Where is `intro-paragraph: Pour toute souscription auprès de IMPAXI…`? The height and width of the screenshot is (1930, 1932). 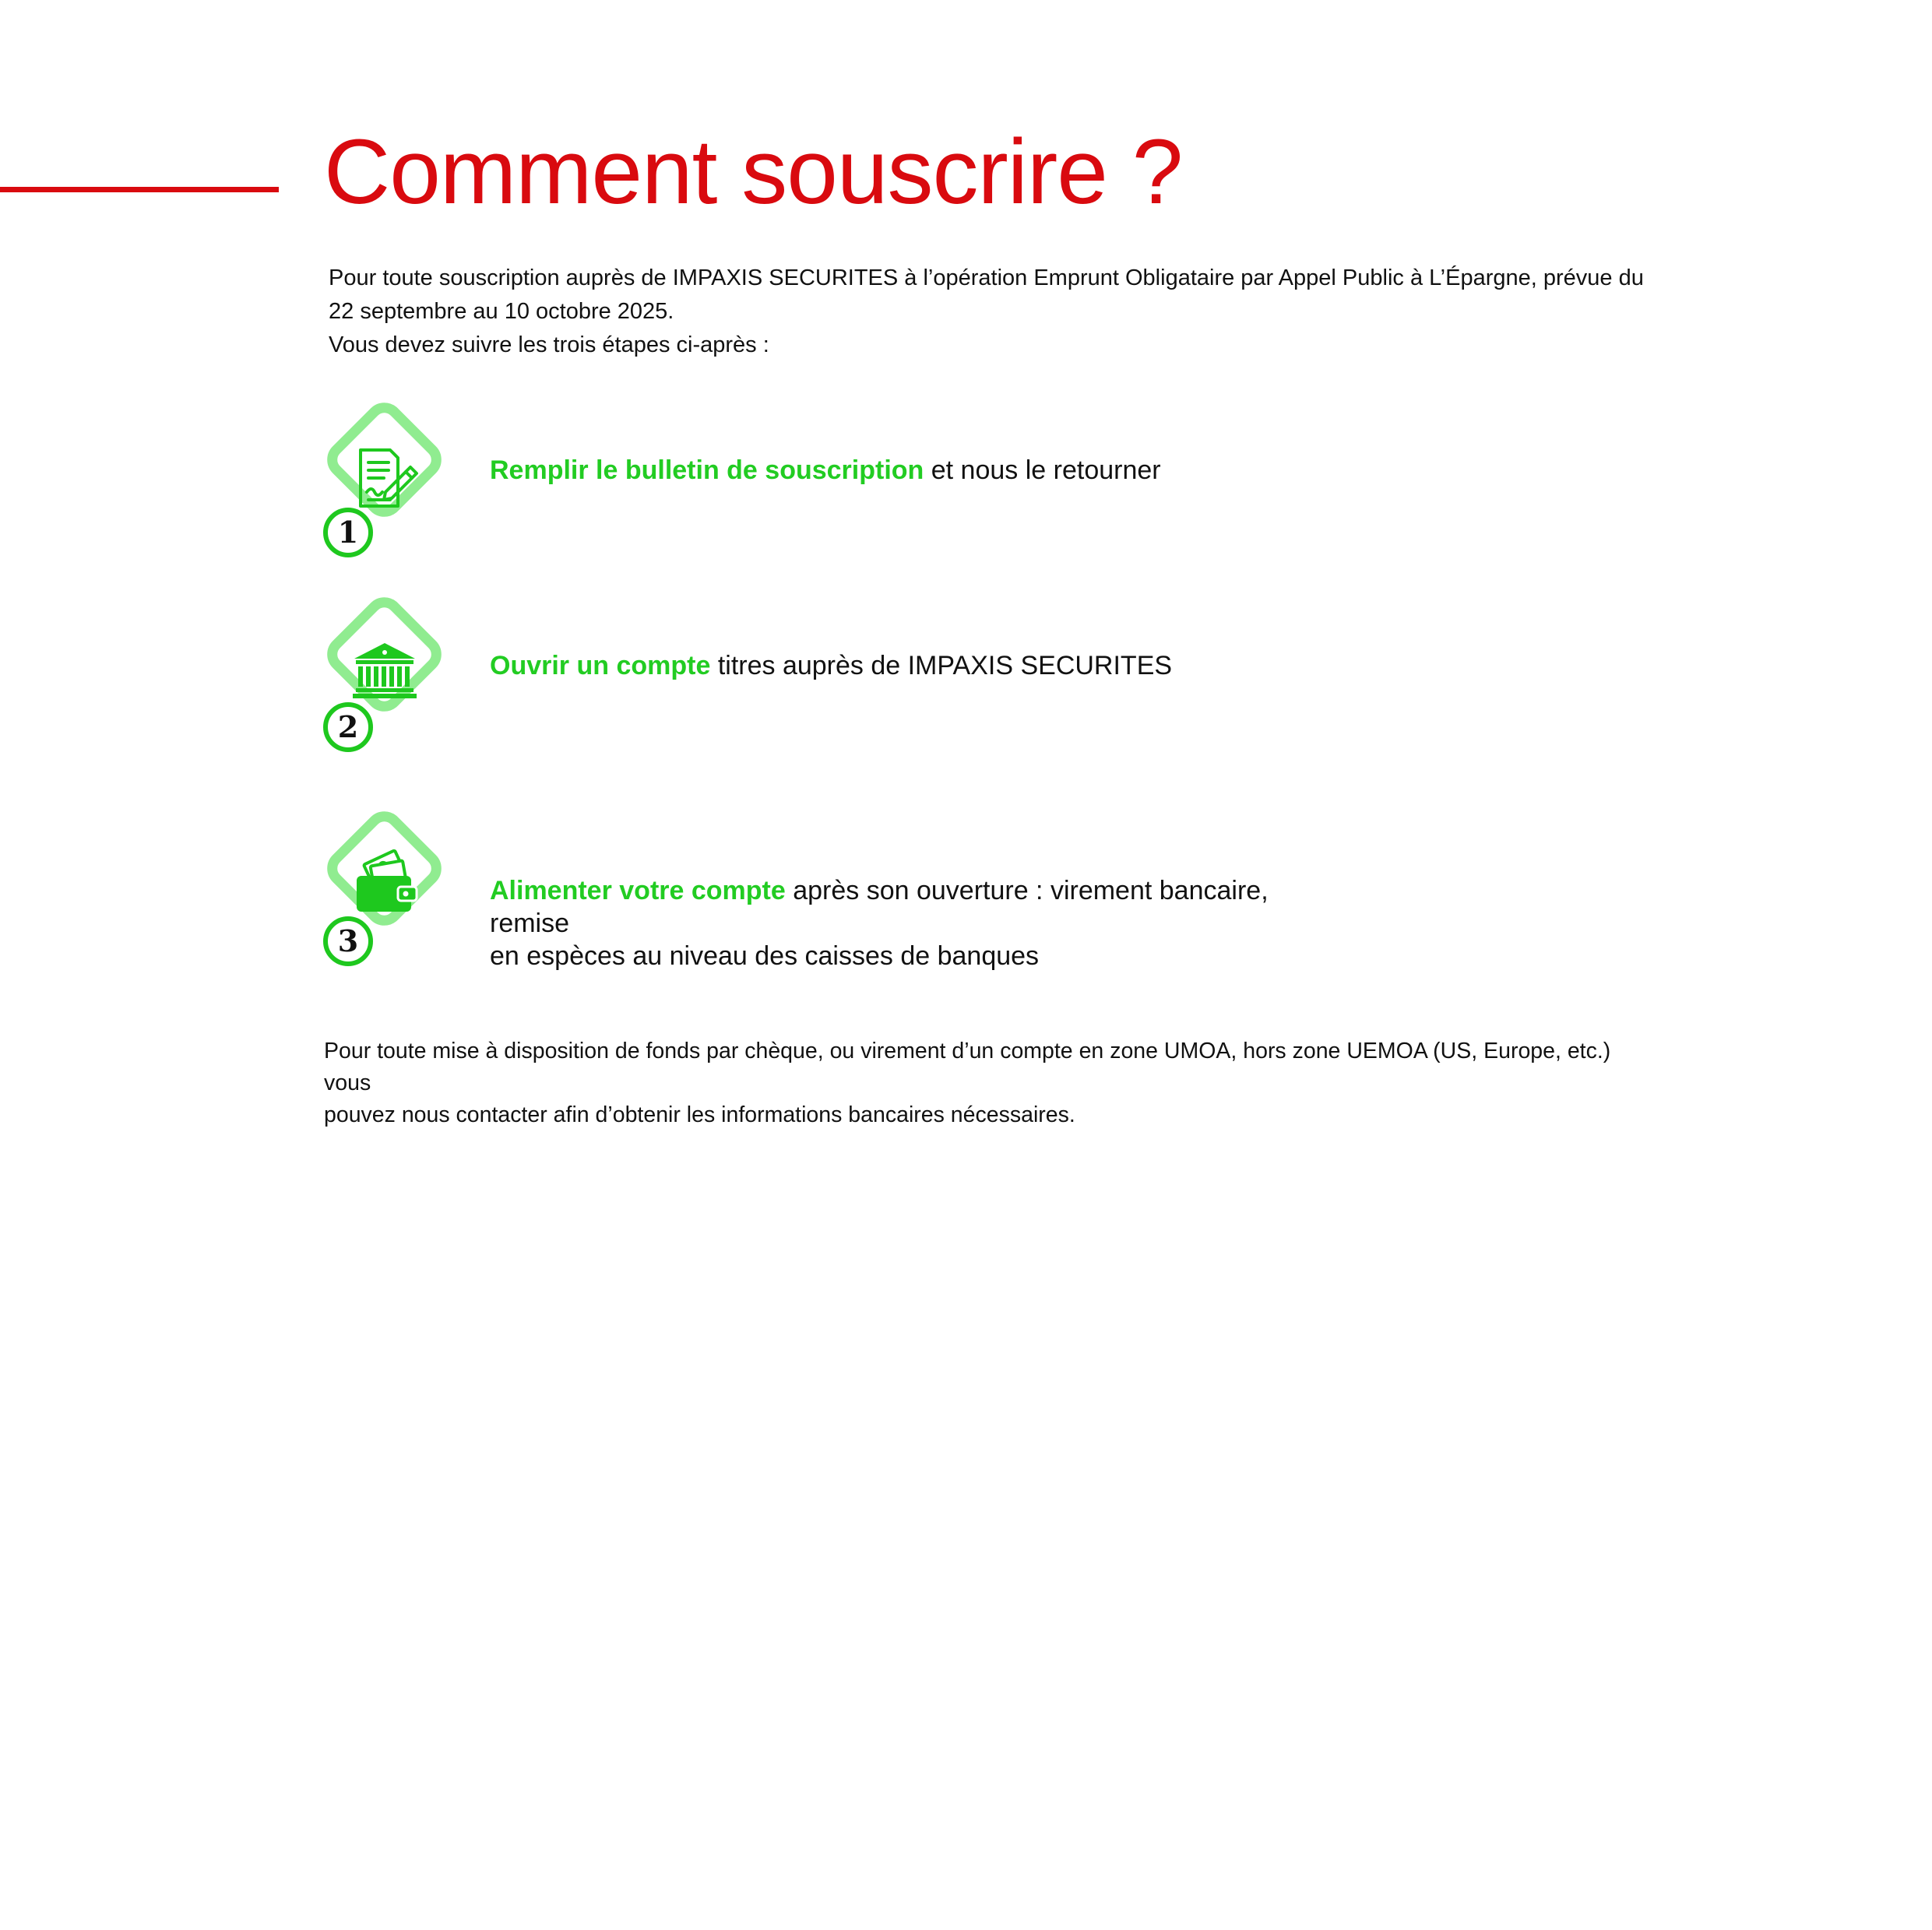
intro-paragraph: Pour toute souscription auprès de IMPAXI… is located at coordinates (990, 312).